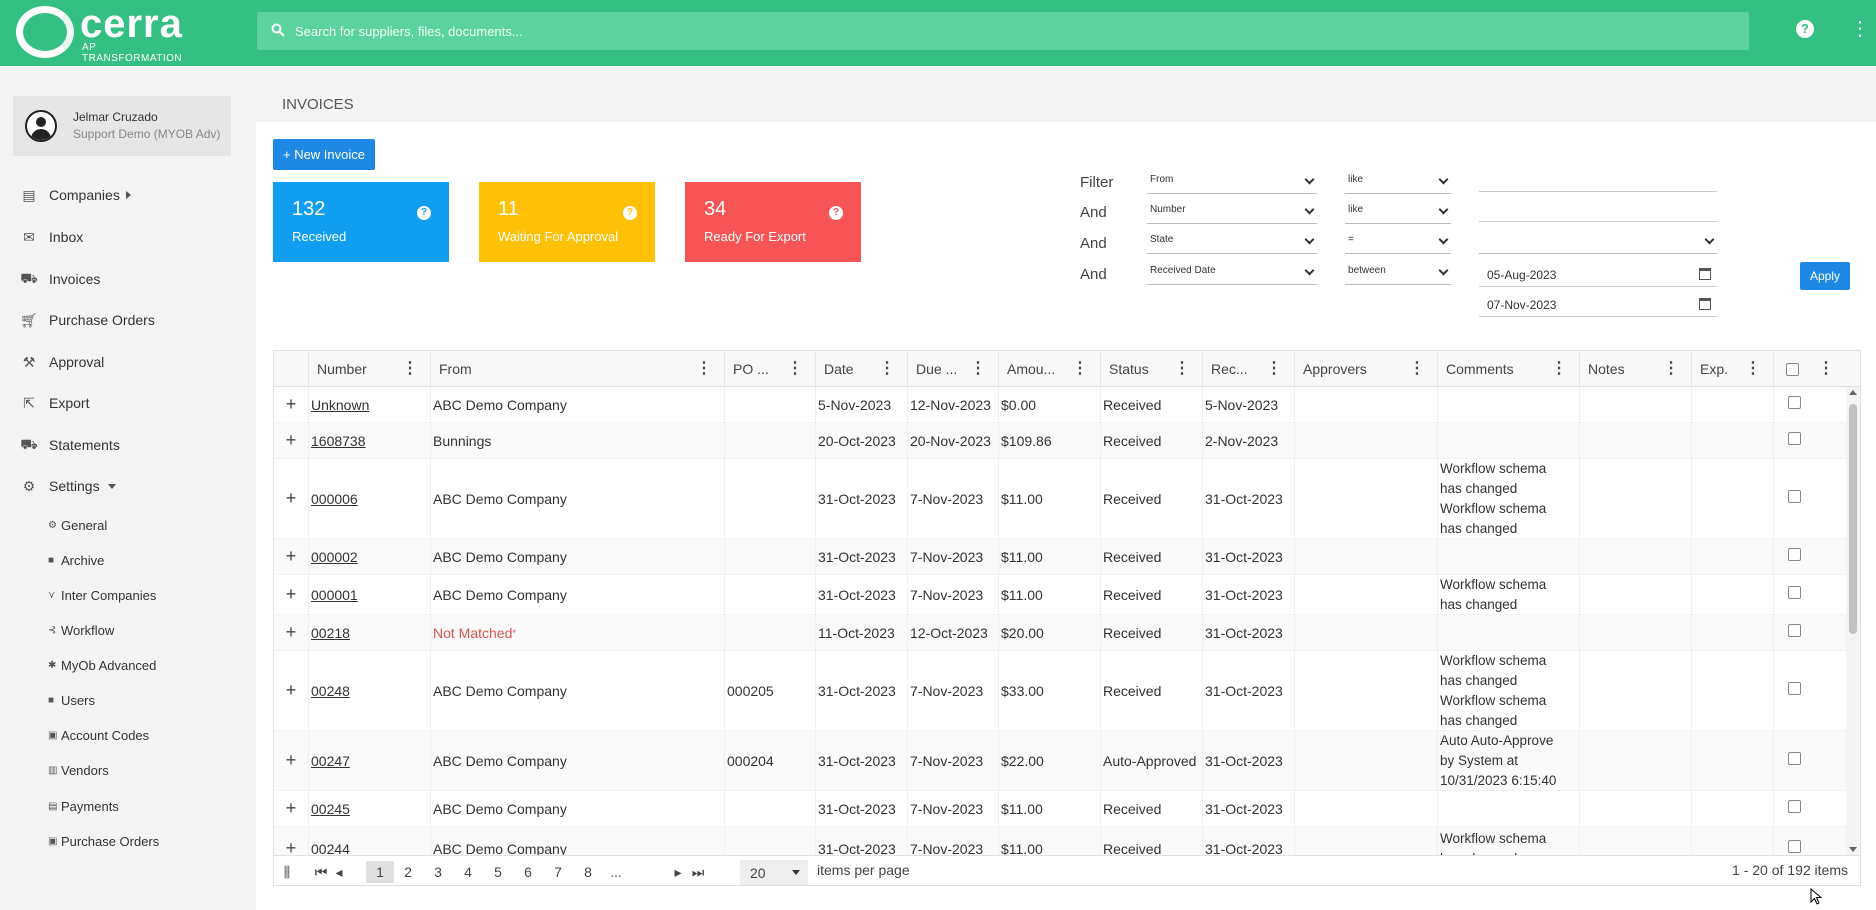 The width and height of the screenshot is (1876, 910). I want to click on cell-number: 00218, so click(329, 632).